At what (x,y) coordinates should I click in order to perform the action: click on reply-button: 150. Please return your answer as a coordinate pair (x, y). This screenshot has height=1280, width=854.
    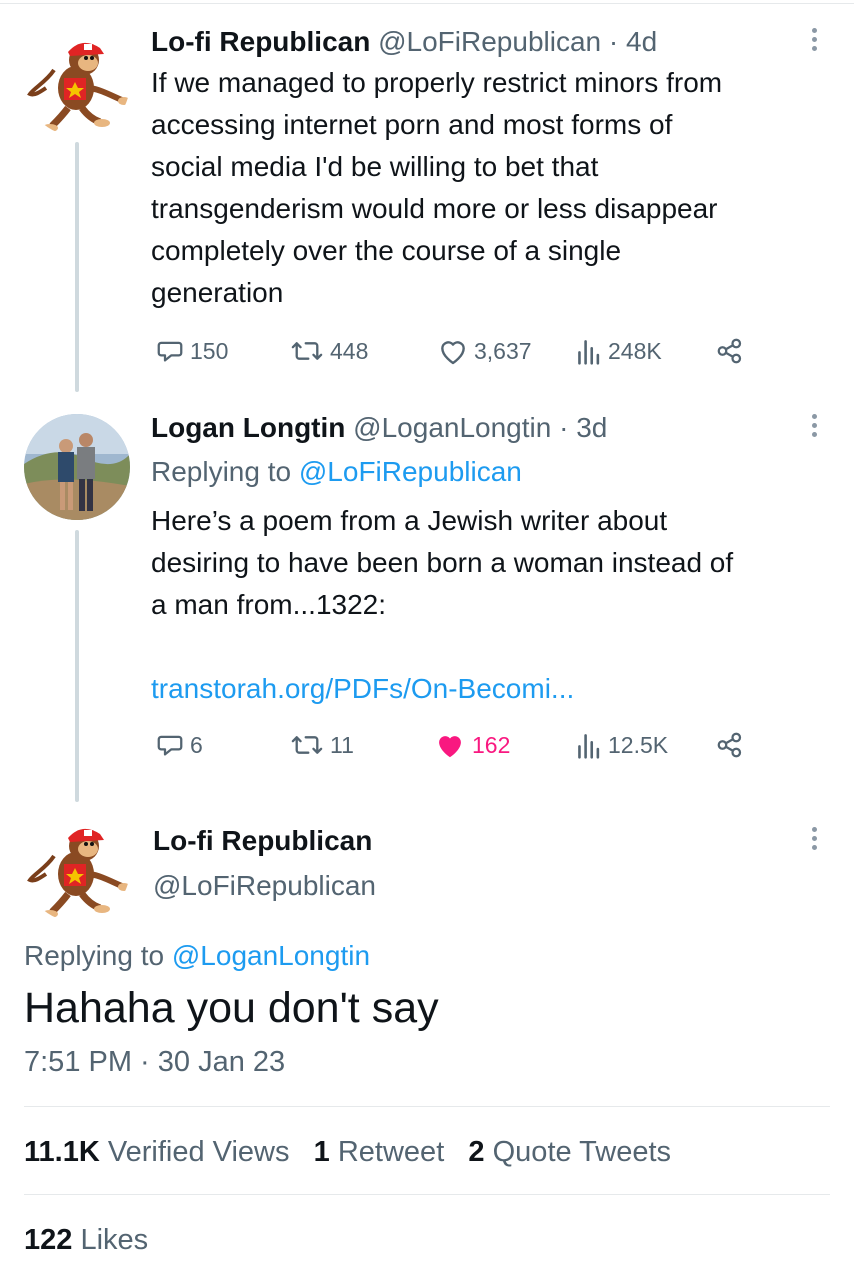
    Looking at the image, I should click on (191, 351).